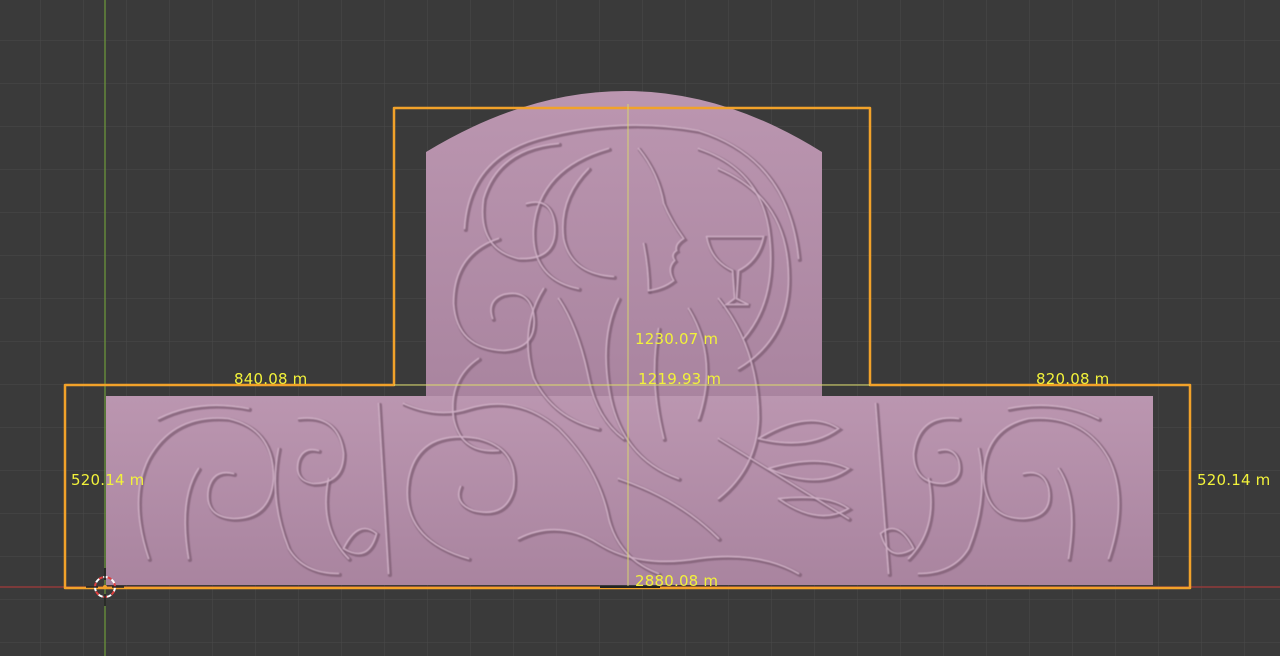 The image size is (1280, 656). Describe the element at coordinates (108, 480) in the screenshot. I see `left-height-label: 520.14 m` at that location.